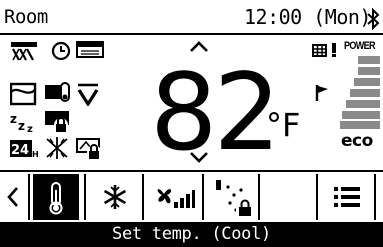  I want to click on tab-back, so click(14, 197).